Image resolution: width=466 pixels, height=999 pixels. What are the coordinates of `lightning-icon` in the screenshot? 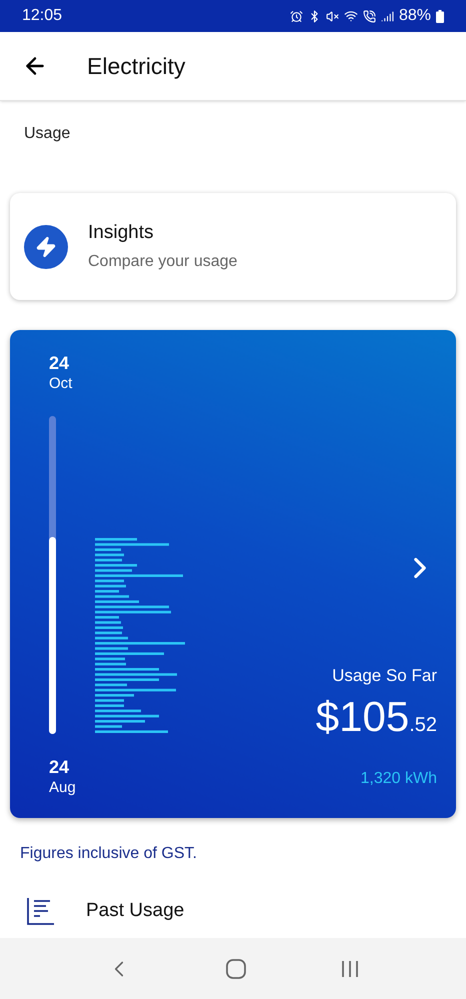 It's located at (46, 246).